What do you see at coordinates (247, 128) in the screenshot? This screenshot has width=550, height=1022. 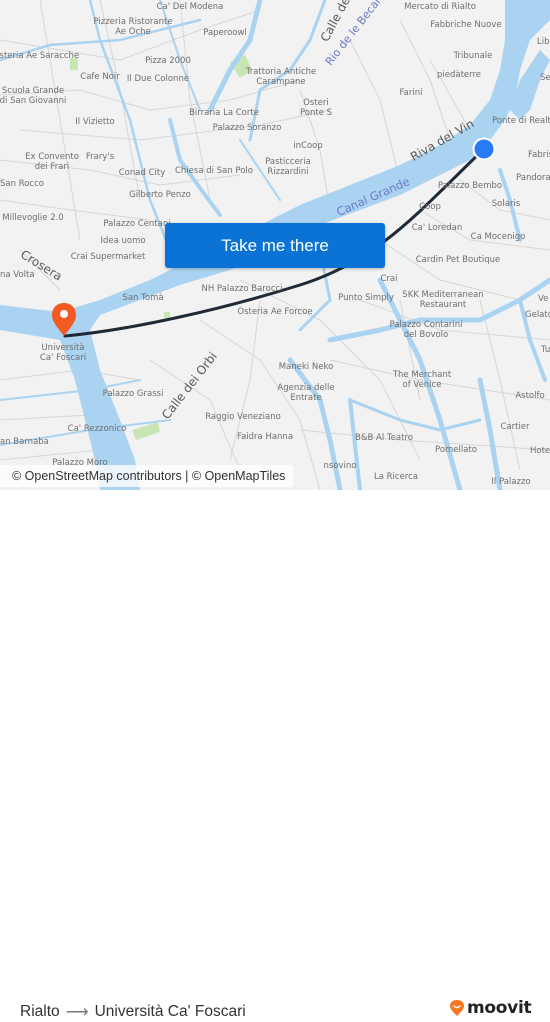 I see `place-label: Palazzo Soranzo` at bounding box center [247, 128].